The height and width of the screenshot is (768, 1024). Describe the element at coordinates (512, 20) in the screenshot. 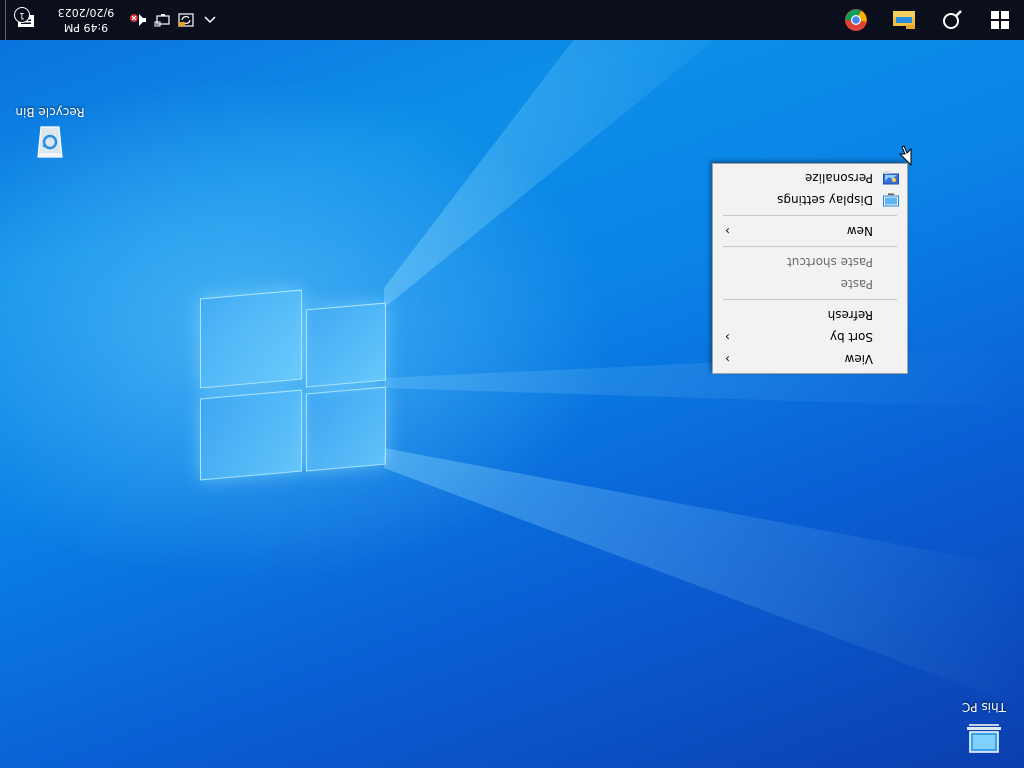

I see `taskbar: 9:49 PM 9/20/2023 1` at that location.